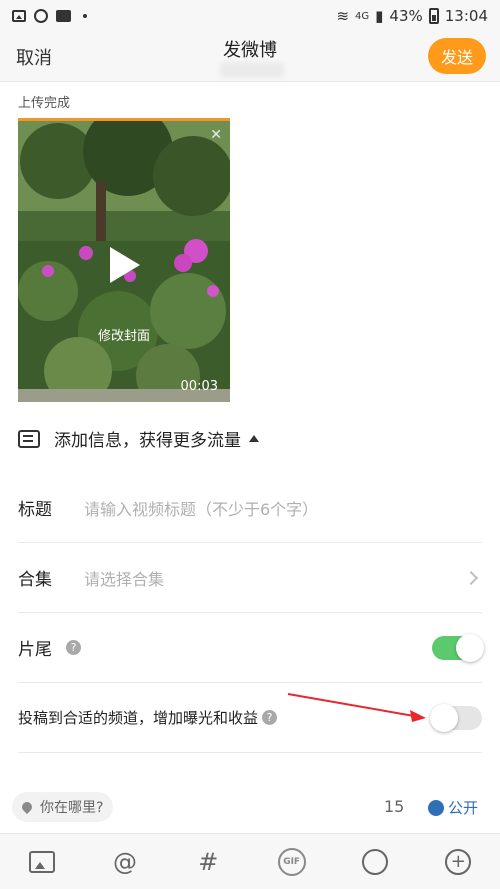  I want to click on status-bar: ≋ 4G ▮ 43% 13:04, so click(250, 16).